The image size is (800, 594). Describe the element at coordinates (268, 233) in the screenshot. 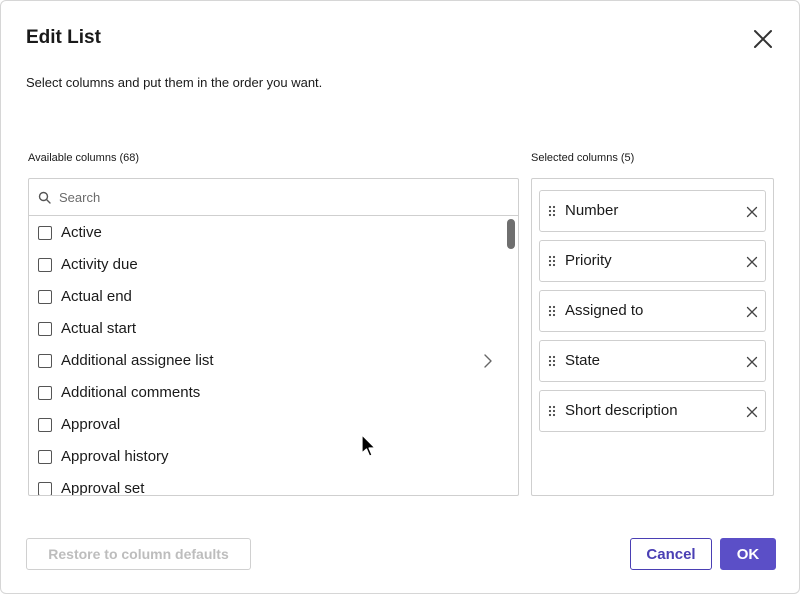

I see `list-item: Active` at that location.